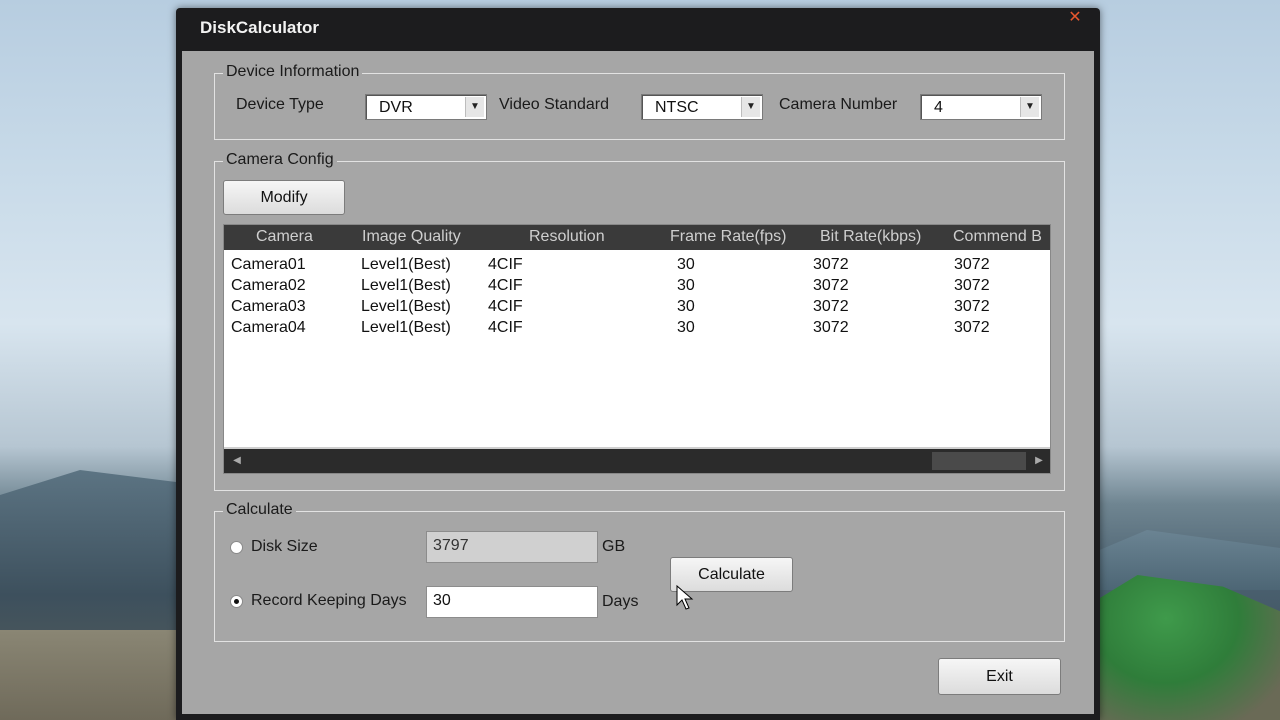 This screenshot has width=1280, height=720. Describe the element at coordinates (280, 104) in the screenshot. I see `device-type-label: Device Type` at that location.